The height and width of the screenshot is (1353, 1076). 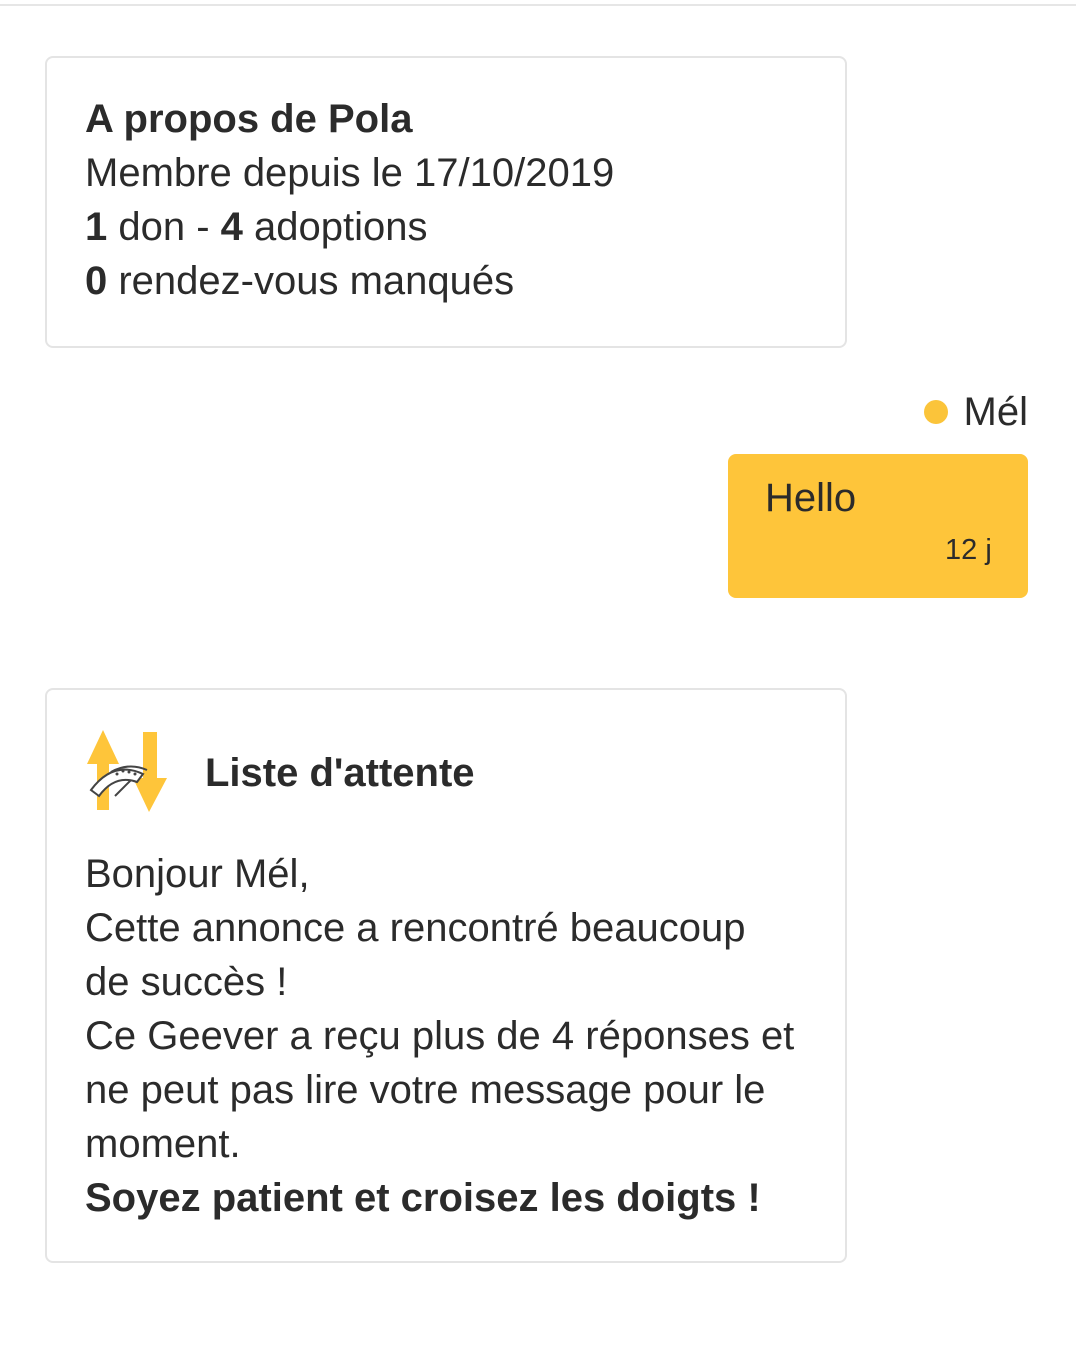 I want to click on waitlist-arrows-icon, so click(x=128, y=773).